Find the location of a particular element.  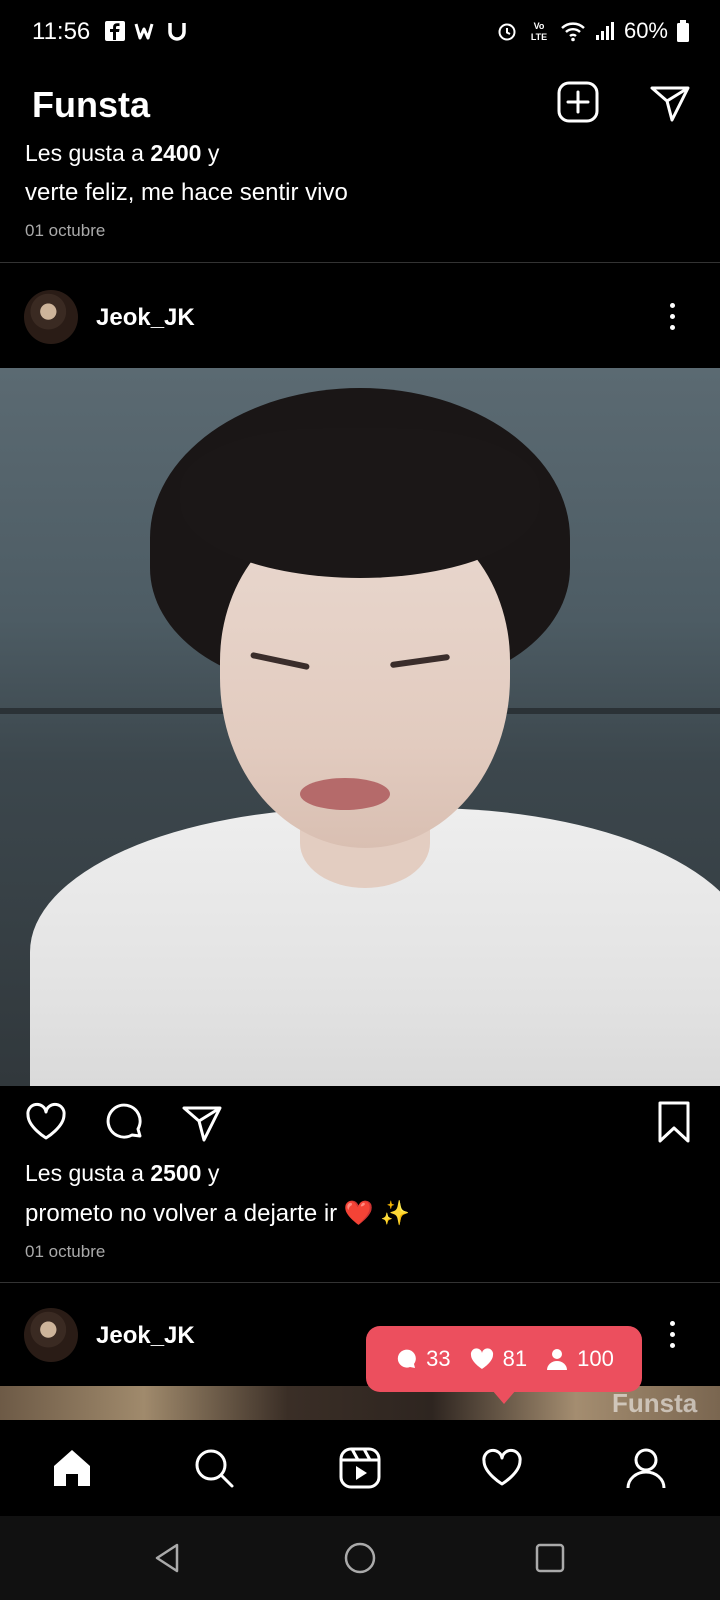

notification-tail is located at coordinates (504, 1397).